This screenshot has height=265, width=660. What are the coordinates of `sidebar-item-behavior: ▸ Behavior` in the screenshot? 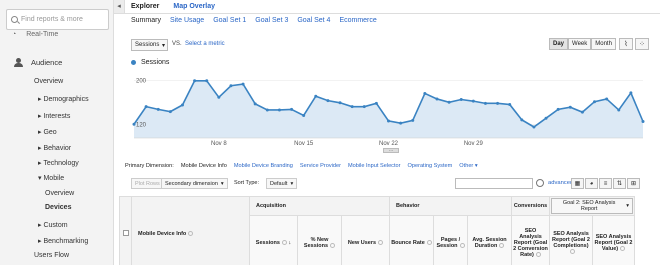 It's located at (54, 148).